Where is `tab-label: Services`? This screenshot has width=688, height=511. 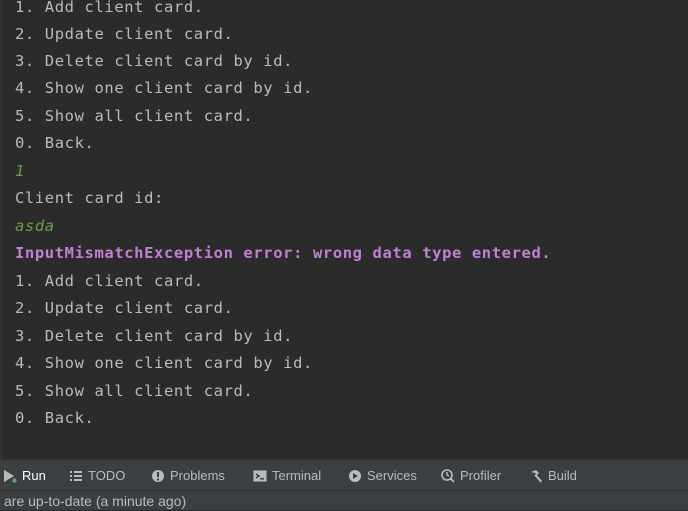 tab-label: Services is located at coordinates (392, 475).